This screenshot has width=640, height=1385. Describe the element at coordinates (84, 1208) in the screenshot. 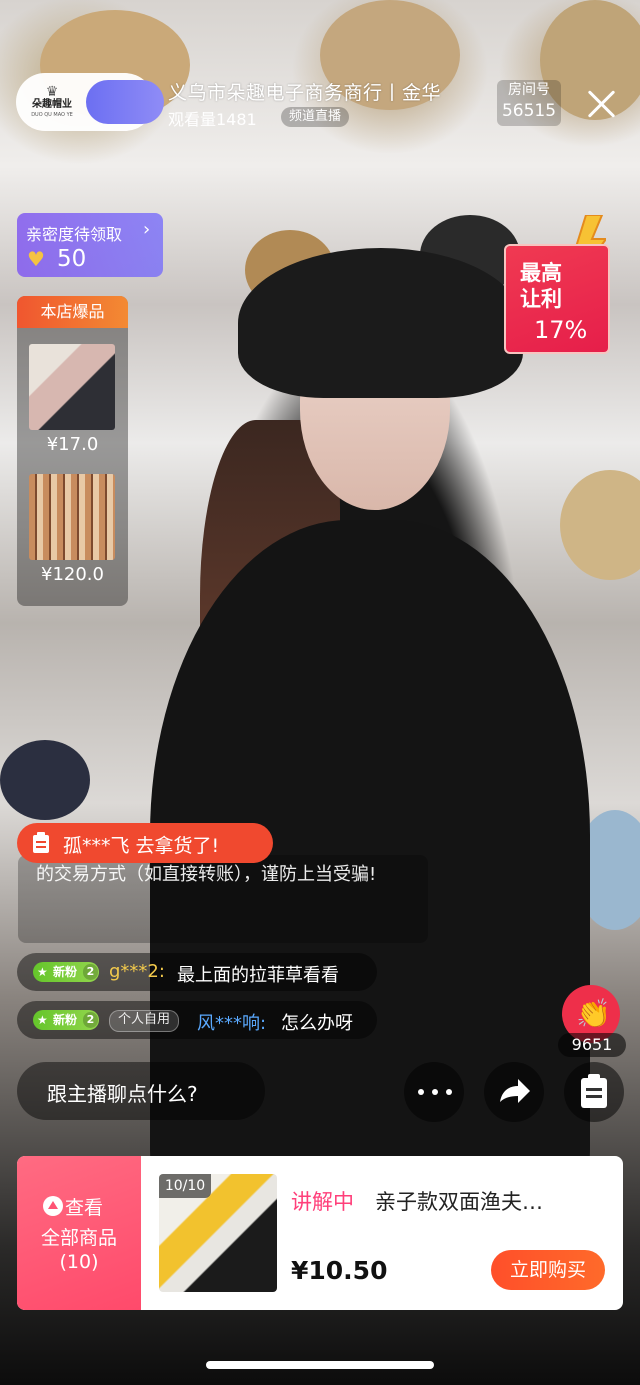

I see `view-label: 查看` at that location.